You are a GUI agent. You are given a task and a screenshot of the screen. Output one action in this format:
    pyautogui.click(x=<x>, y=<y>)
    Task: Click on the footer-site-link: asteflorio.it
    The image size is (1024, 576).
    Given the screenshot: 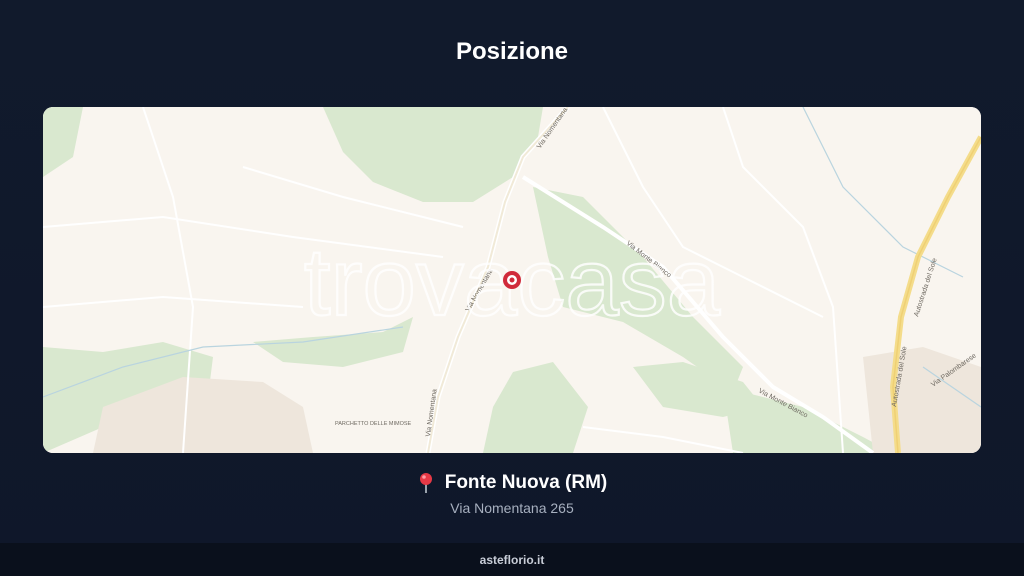 What is the action you would take?
    pyautogui.click(x=512, y=560)
    